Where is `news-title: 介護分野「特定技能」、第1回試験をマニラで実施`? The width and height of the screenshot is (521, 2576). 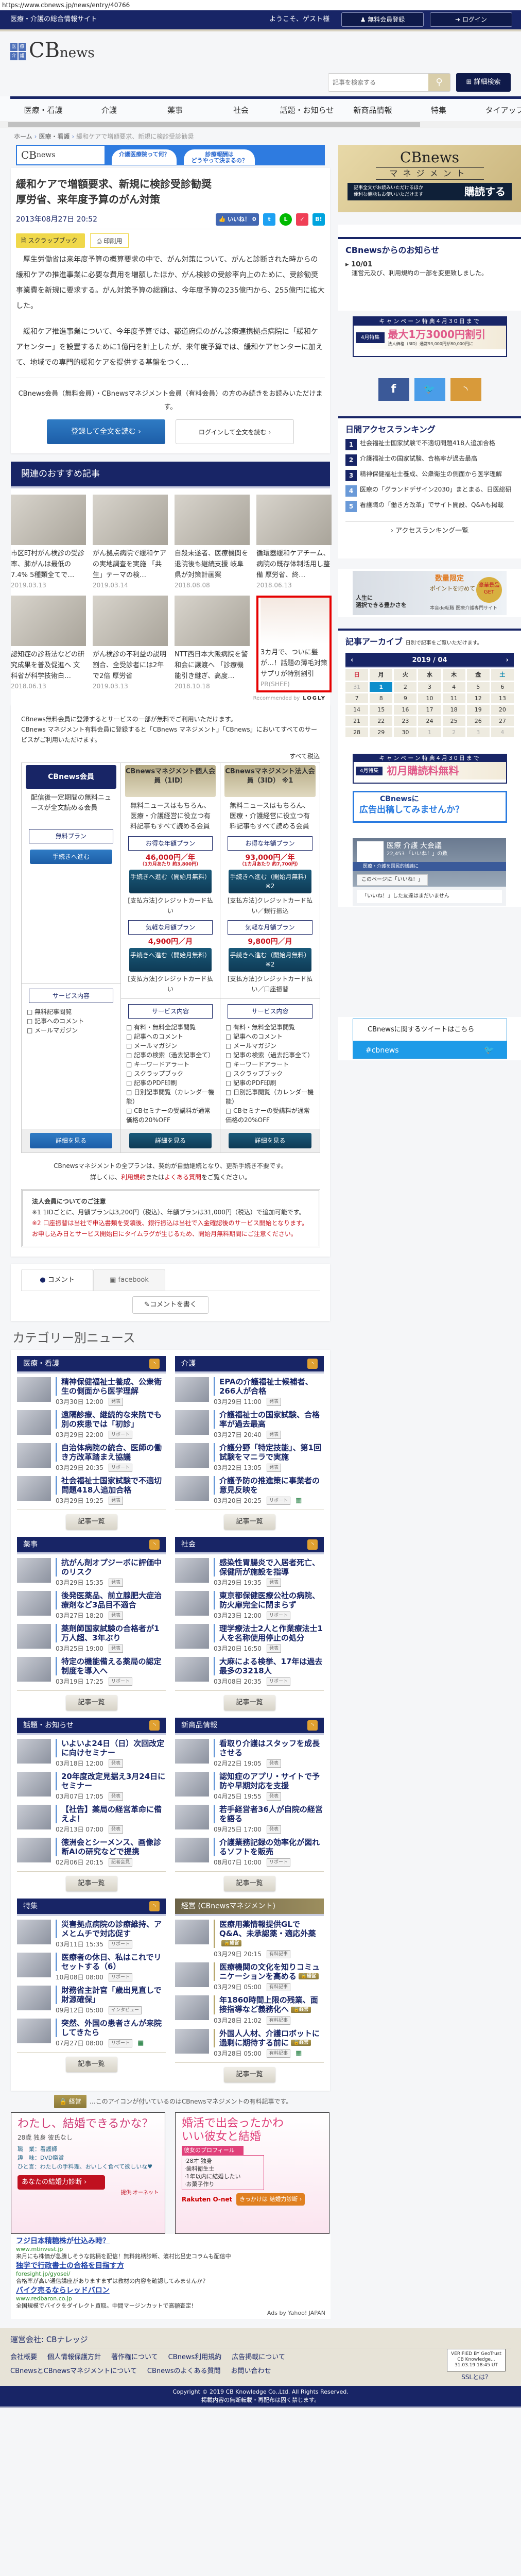 news-title: 介護分野「特定技能」、第1回試験をマニラで実施 is located at coordinates (269, 1452).